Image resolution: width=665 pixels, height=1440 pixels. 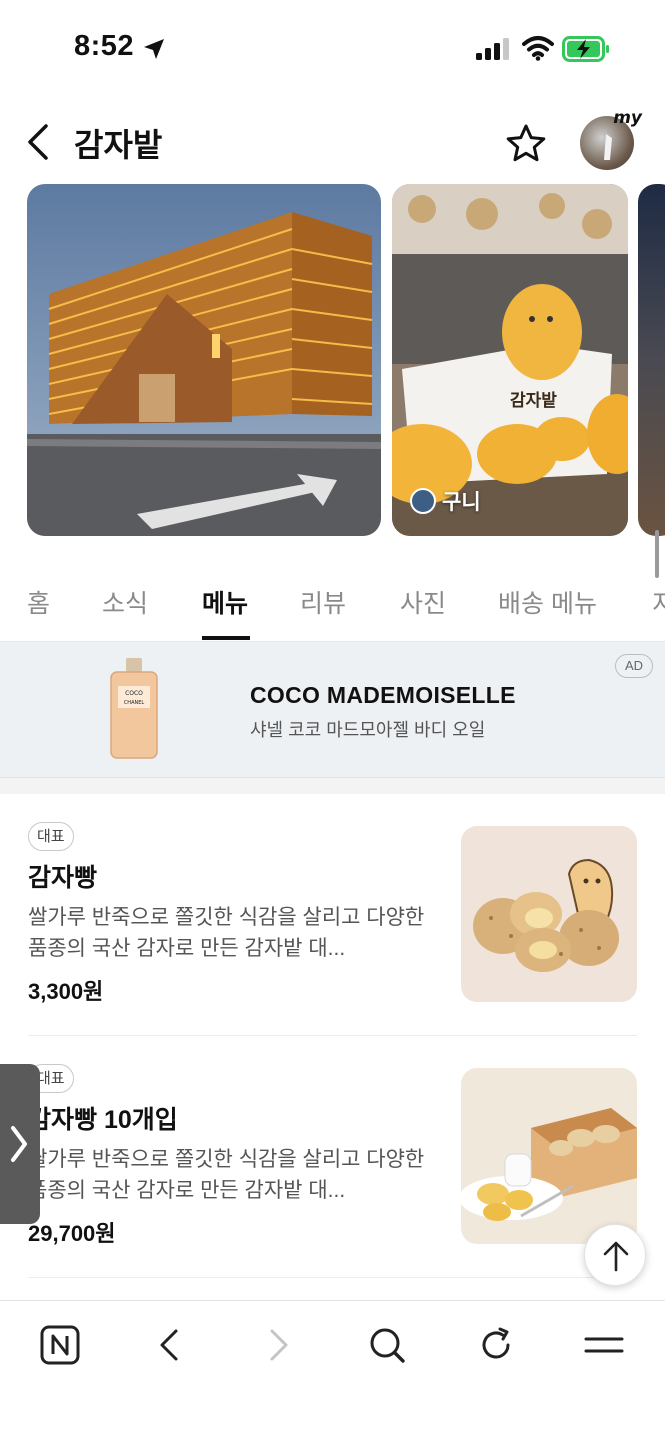 I want to click on status-bar: 8:52, so click(x=332, y=50).